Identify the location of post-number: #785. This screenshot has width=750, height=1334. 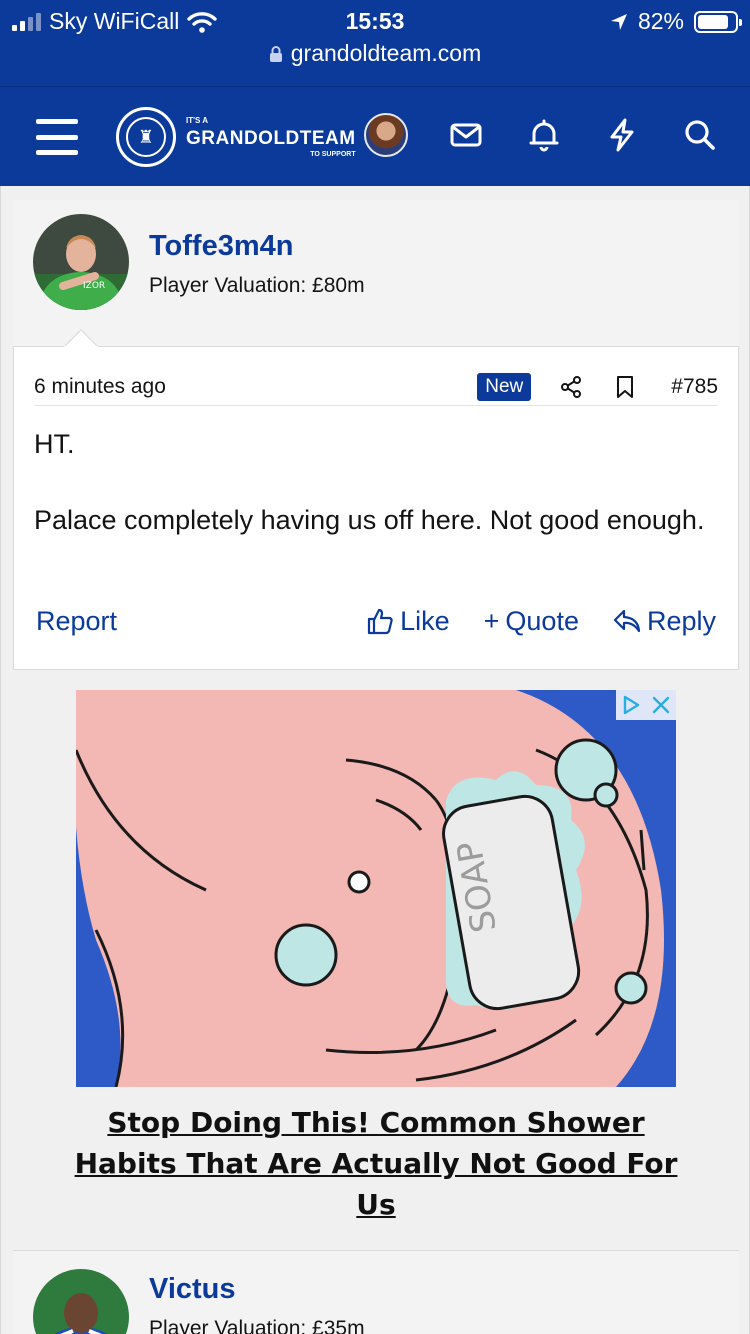
(694, 387).